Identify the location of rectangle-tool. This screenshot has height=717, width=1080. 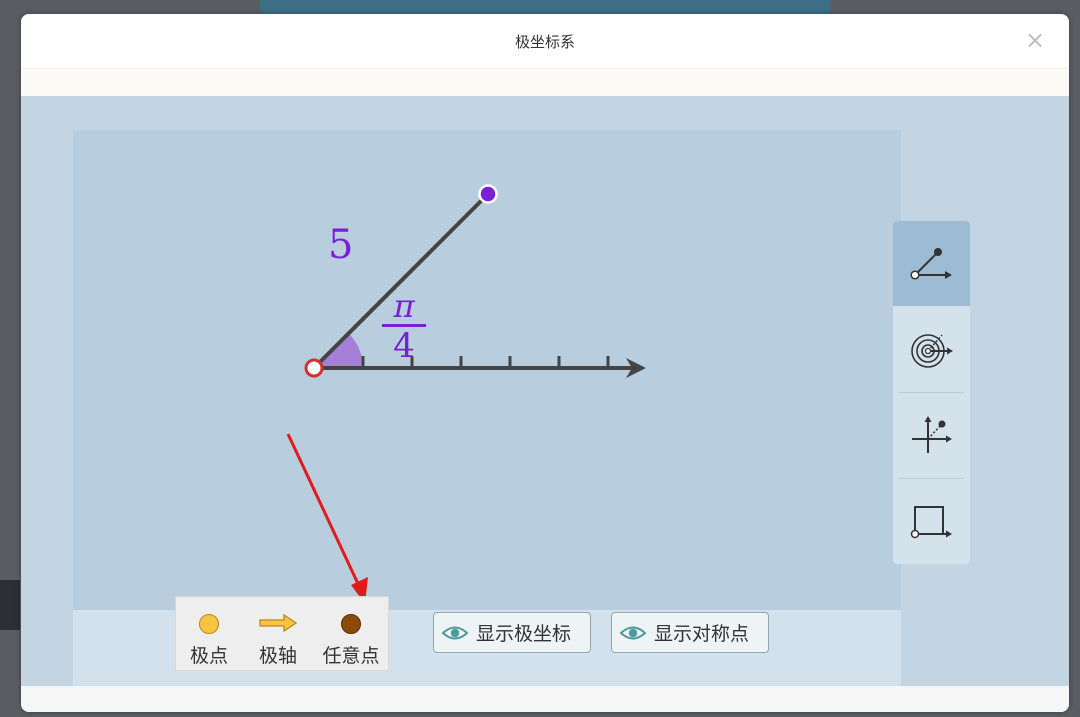
(931, 521).